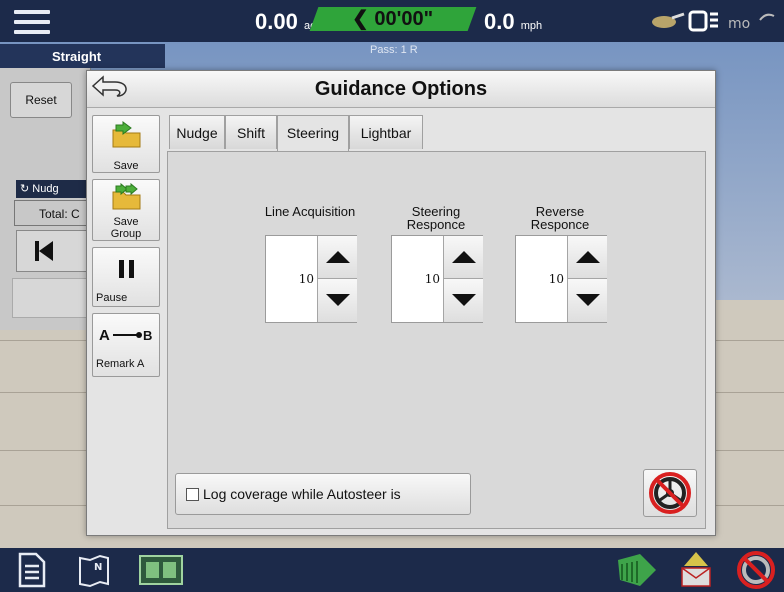  I want to click on menu-icon, so click(32, 22).